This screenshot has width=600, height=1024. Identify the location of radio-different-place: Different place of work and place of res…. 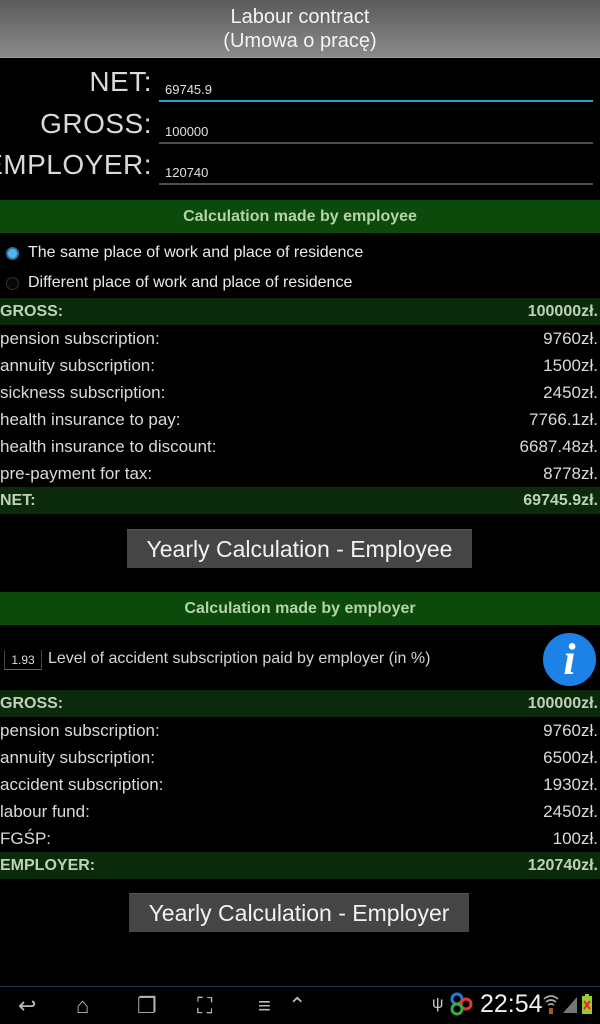
(300, 283).